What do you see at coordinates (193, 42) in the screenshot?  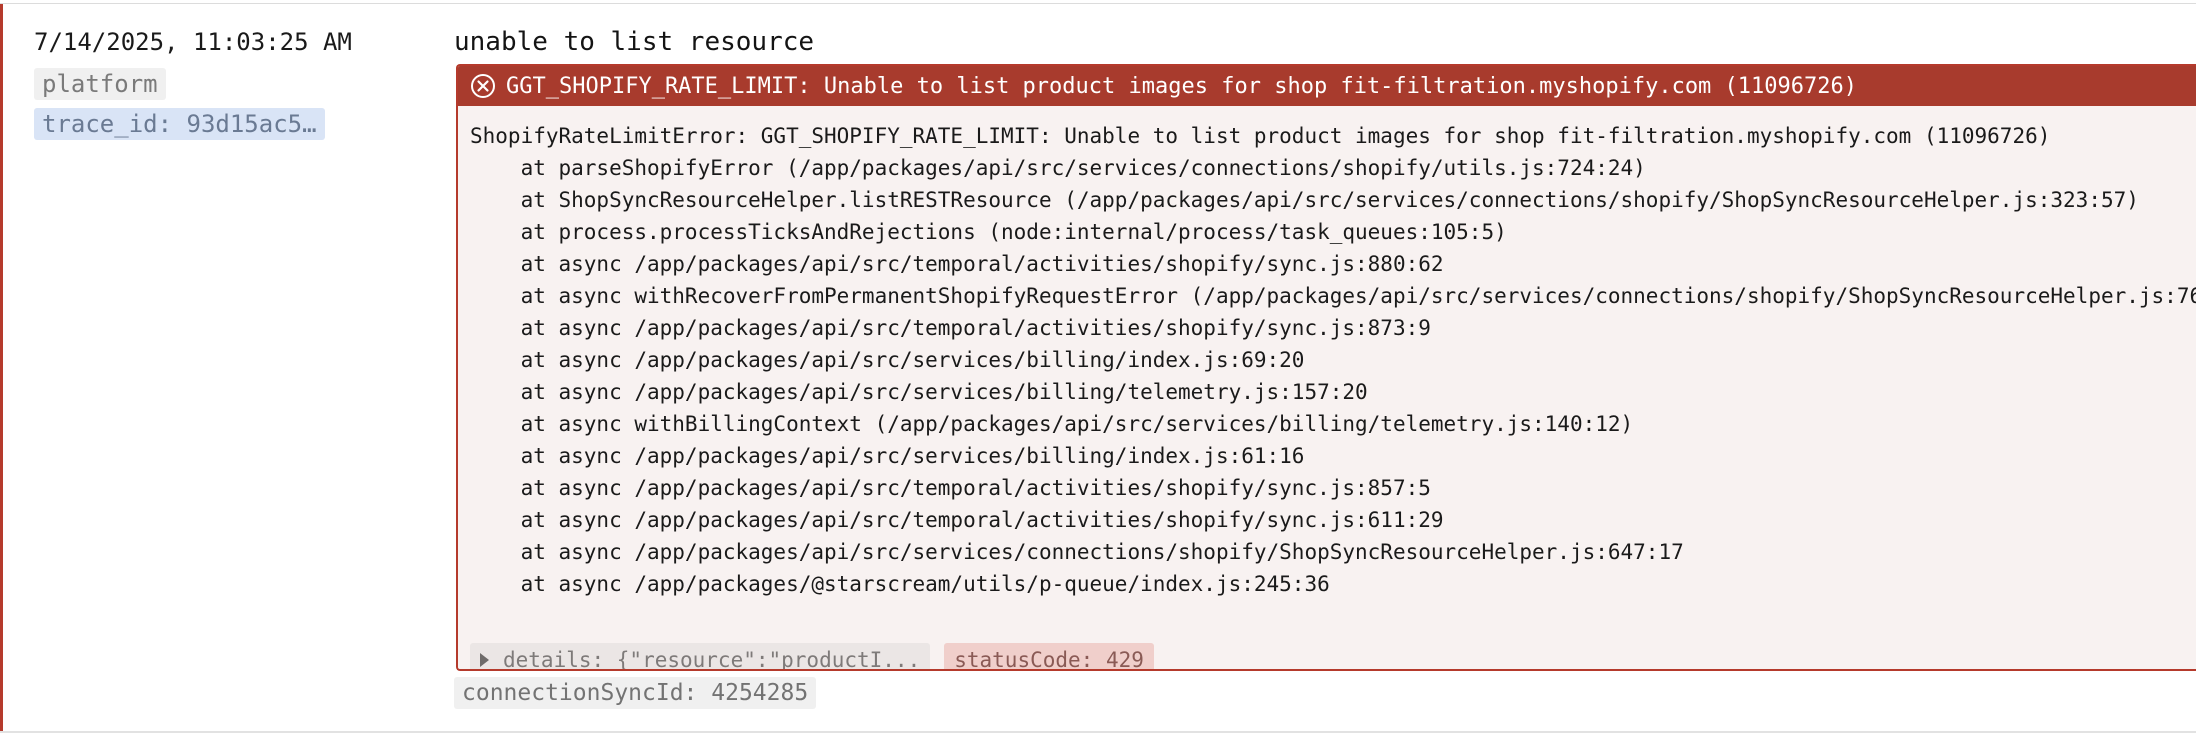 I see `log-timestamp: 7/14/2025, 11:03:25 AM` at bounding box center [193, 42].